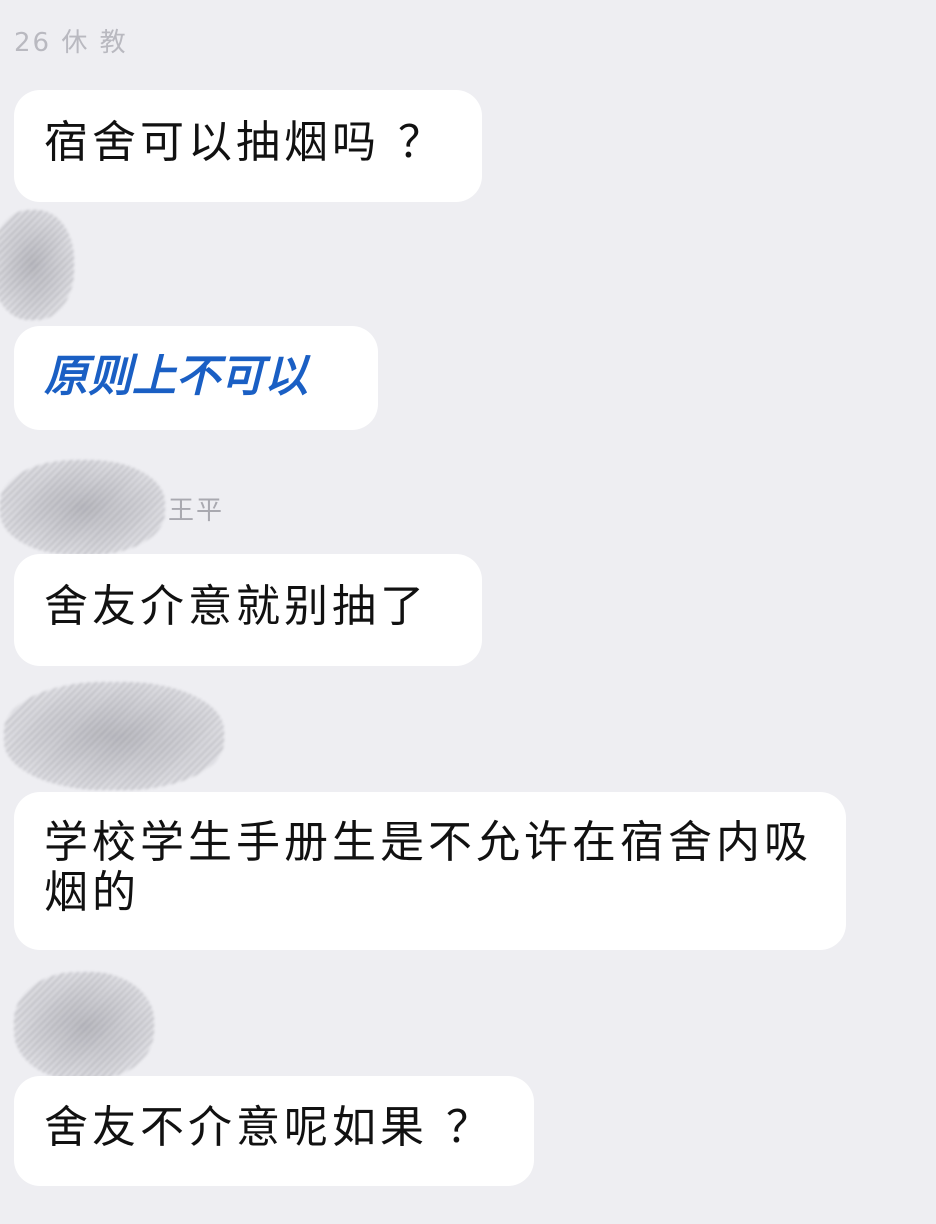 The image size is (936, 1224). I want to click on message-bubble: 宿舍可以抽烟吗 ？, so click(248, 146).